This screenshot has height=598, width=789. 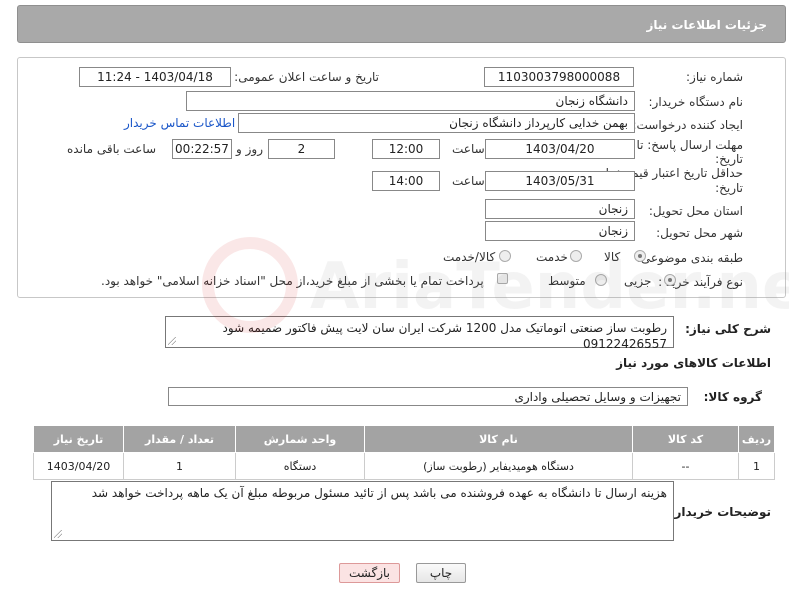 What do you see at coordinates (696, 102) in the screenshot?
I see `buyer-org-label: نام دستگاه خریدار:` at bounding box center [696, 102].